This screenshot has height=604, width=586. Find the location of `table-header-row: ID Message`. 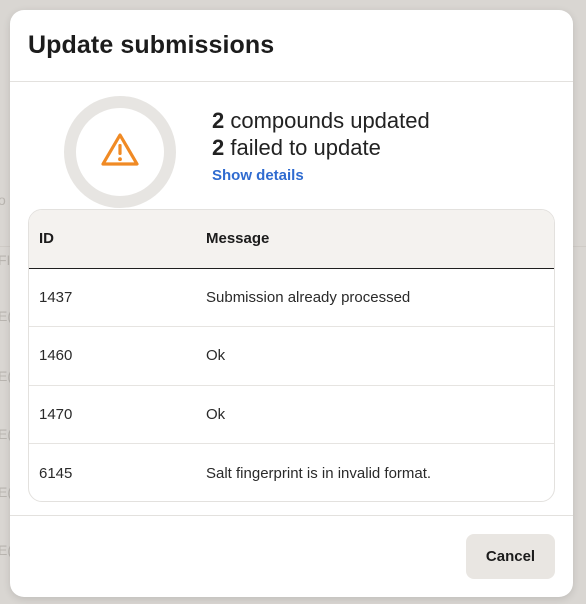

table-header-row: ID Message is located at coordinates (291, 239).